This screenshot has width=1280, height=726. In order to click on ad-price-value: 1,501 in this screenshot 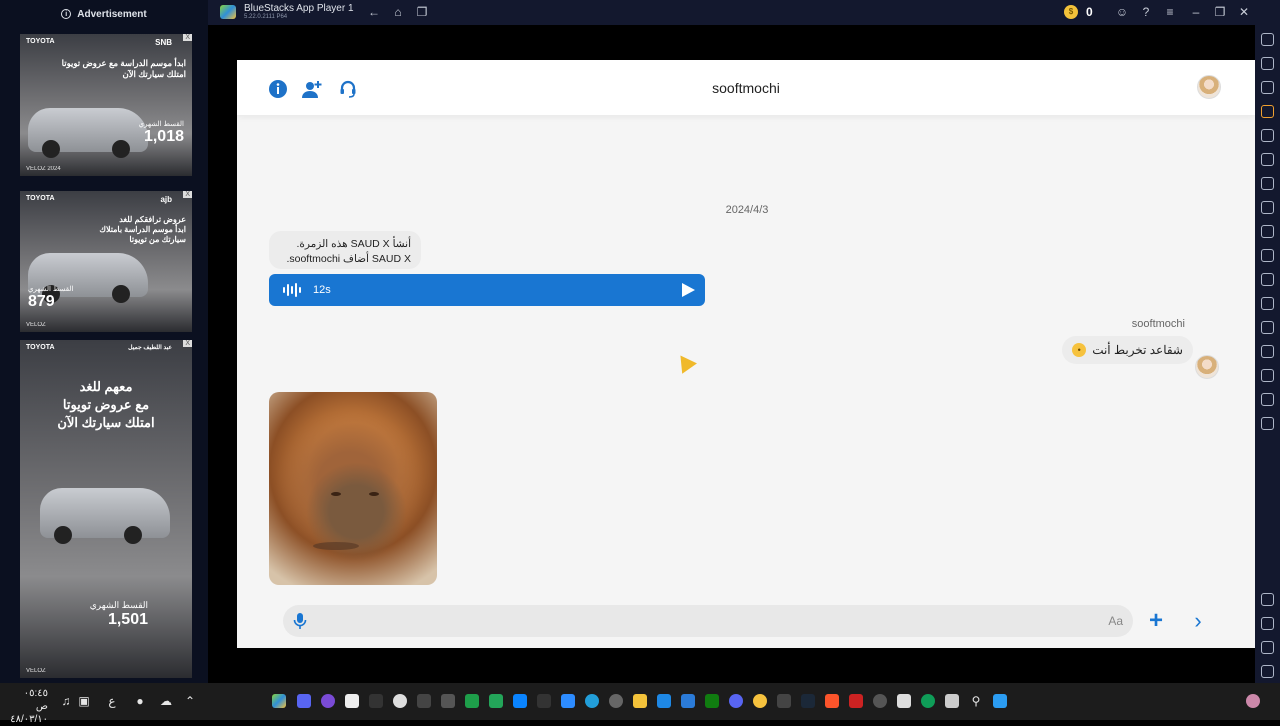, I will do `click(127, 619)`.